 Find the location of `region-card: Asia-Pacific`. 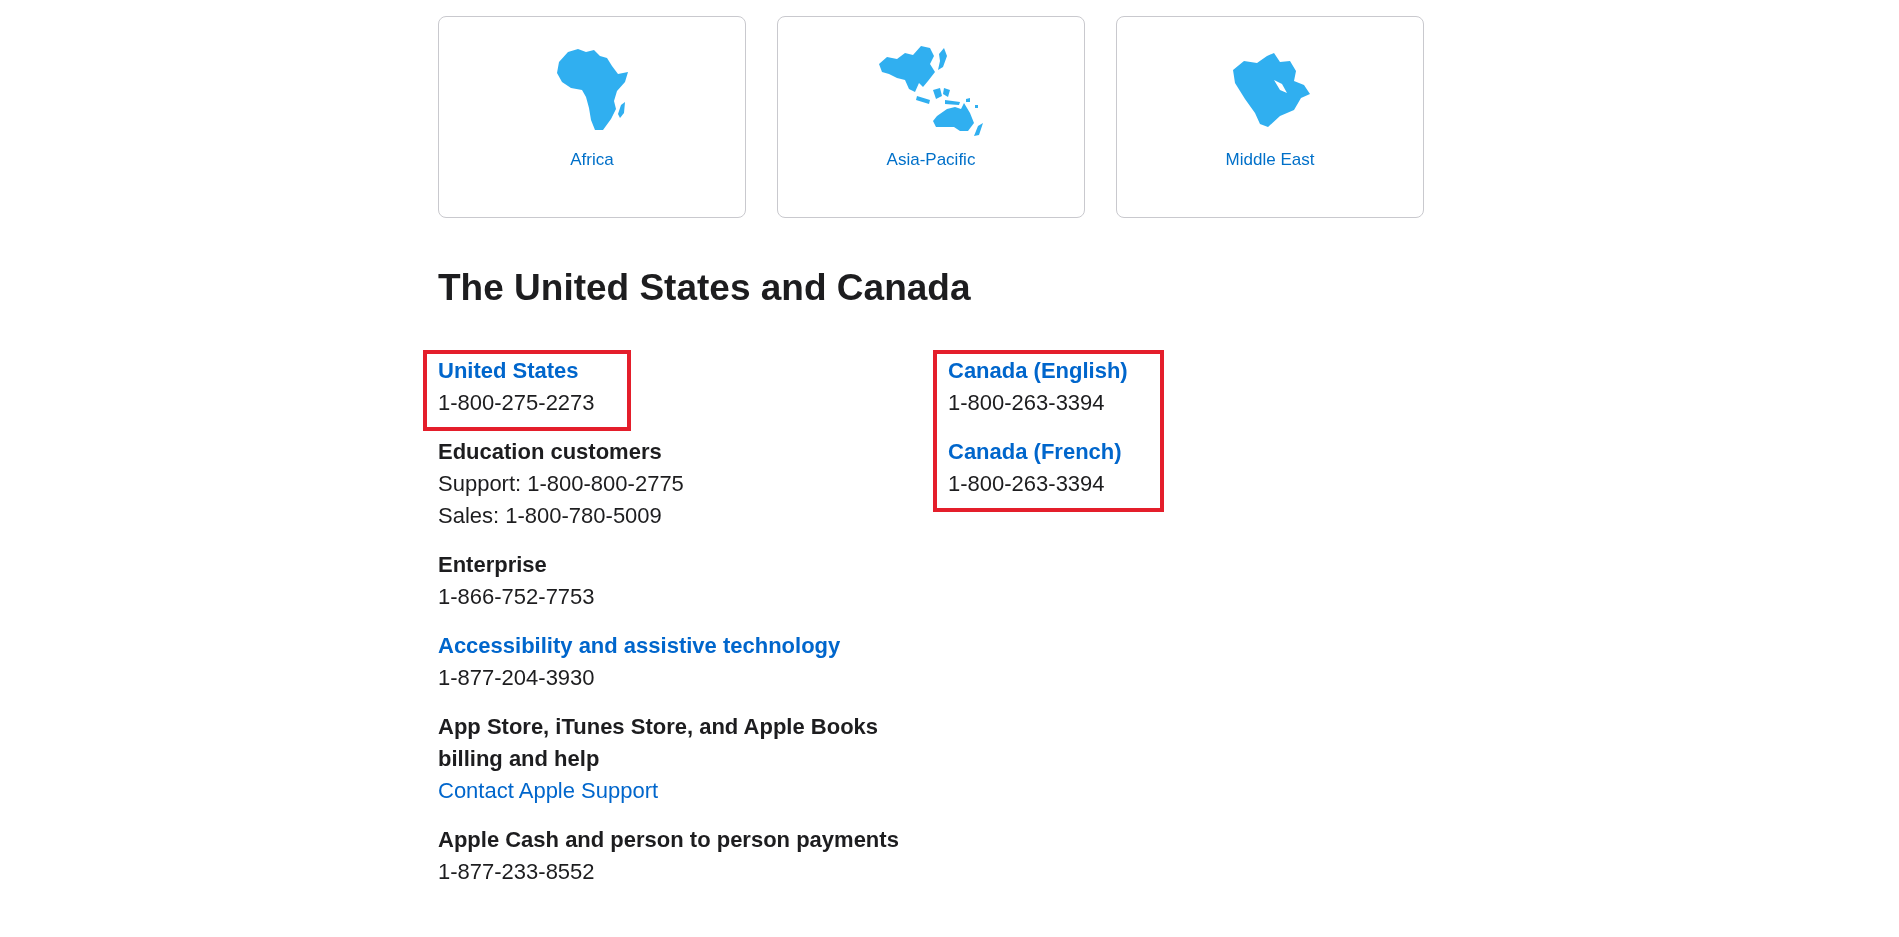

region-card: Asia-Pacific is located at coordinates (931, 117).